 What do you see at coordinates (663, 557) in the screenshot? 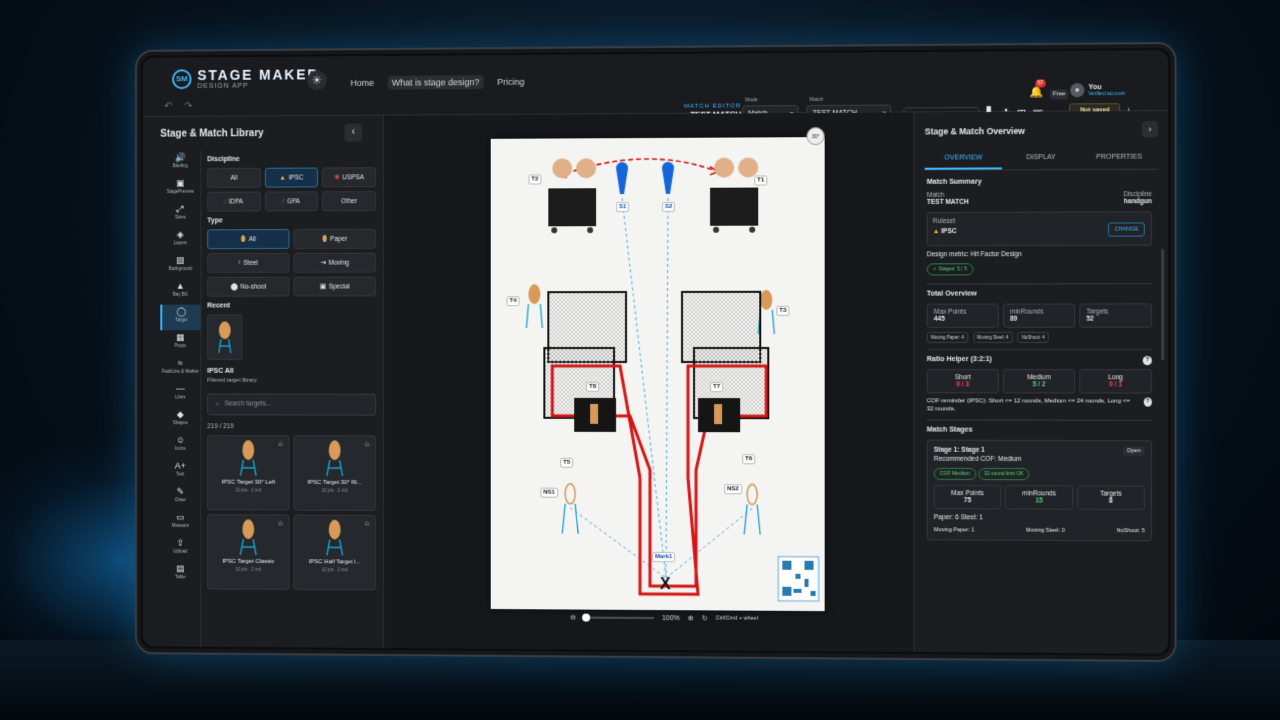
I see `canvas-label-mark: Mark1` at bounding box center [663, 557].